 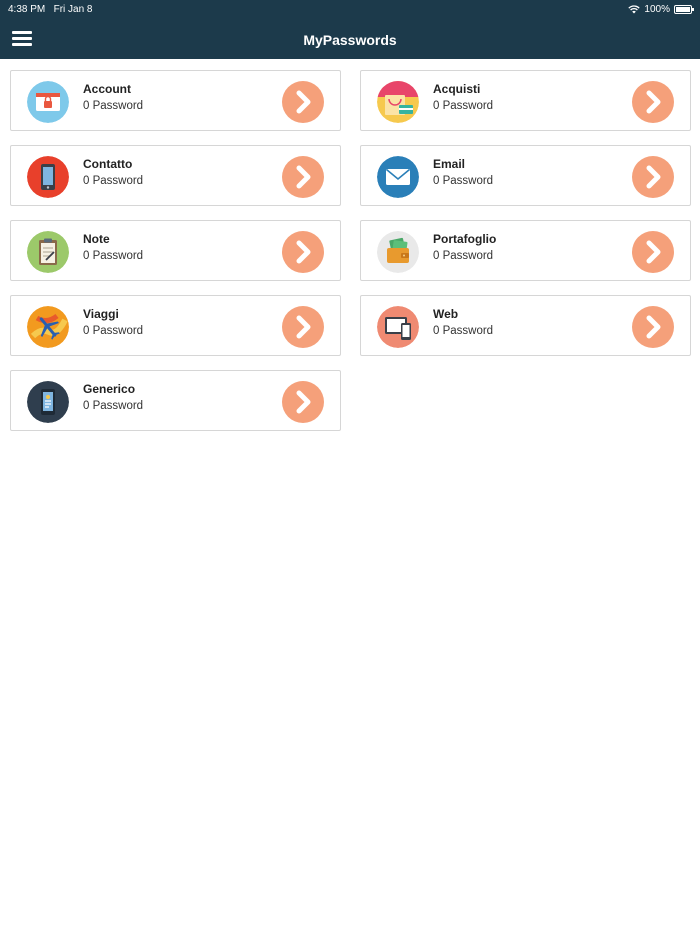 What do you see at coordinates (175, 250) in the screenshot?
I see `category-card-note: Note 0 Password` at bounding box center [175, 250].